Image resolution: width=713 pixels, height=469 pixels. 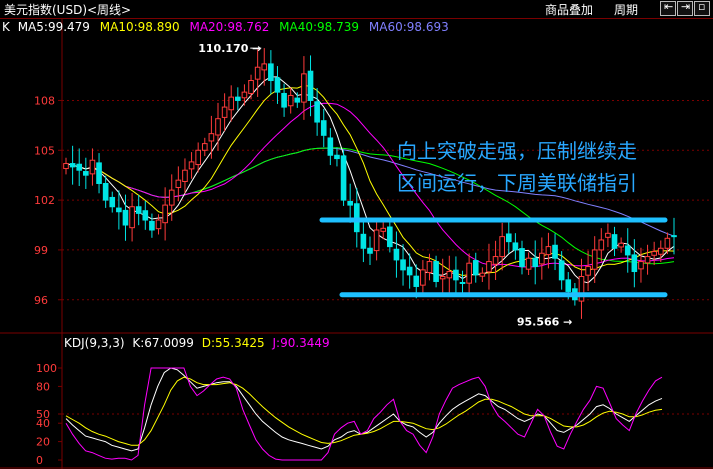 I want to click on kdj-d: D:55.3425, so click(x=233, y=343).